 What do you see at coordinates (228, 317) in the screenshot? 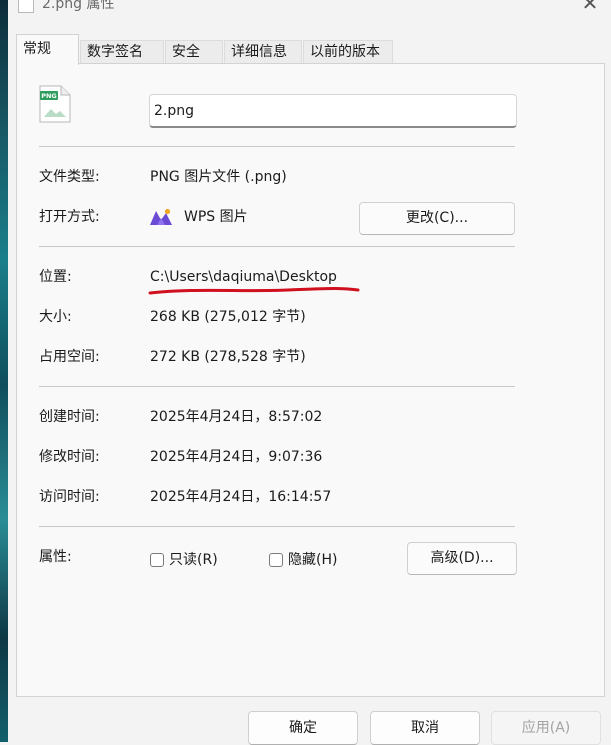
I see `size-value: 268 KB (275,012 字节)` at bounding box center [228, 317].